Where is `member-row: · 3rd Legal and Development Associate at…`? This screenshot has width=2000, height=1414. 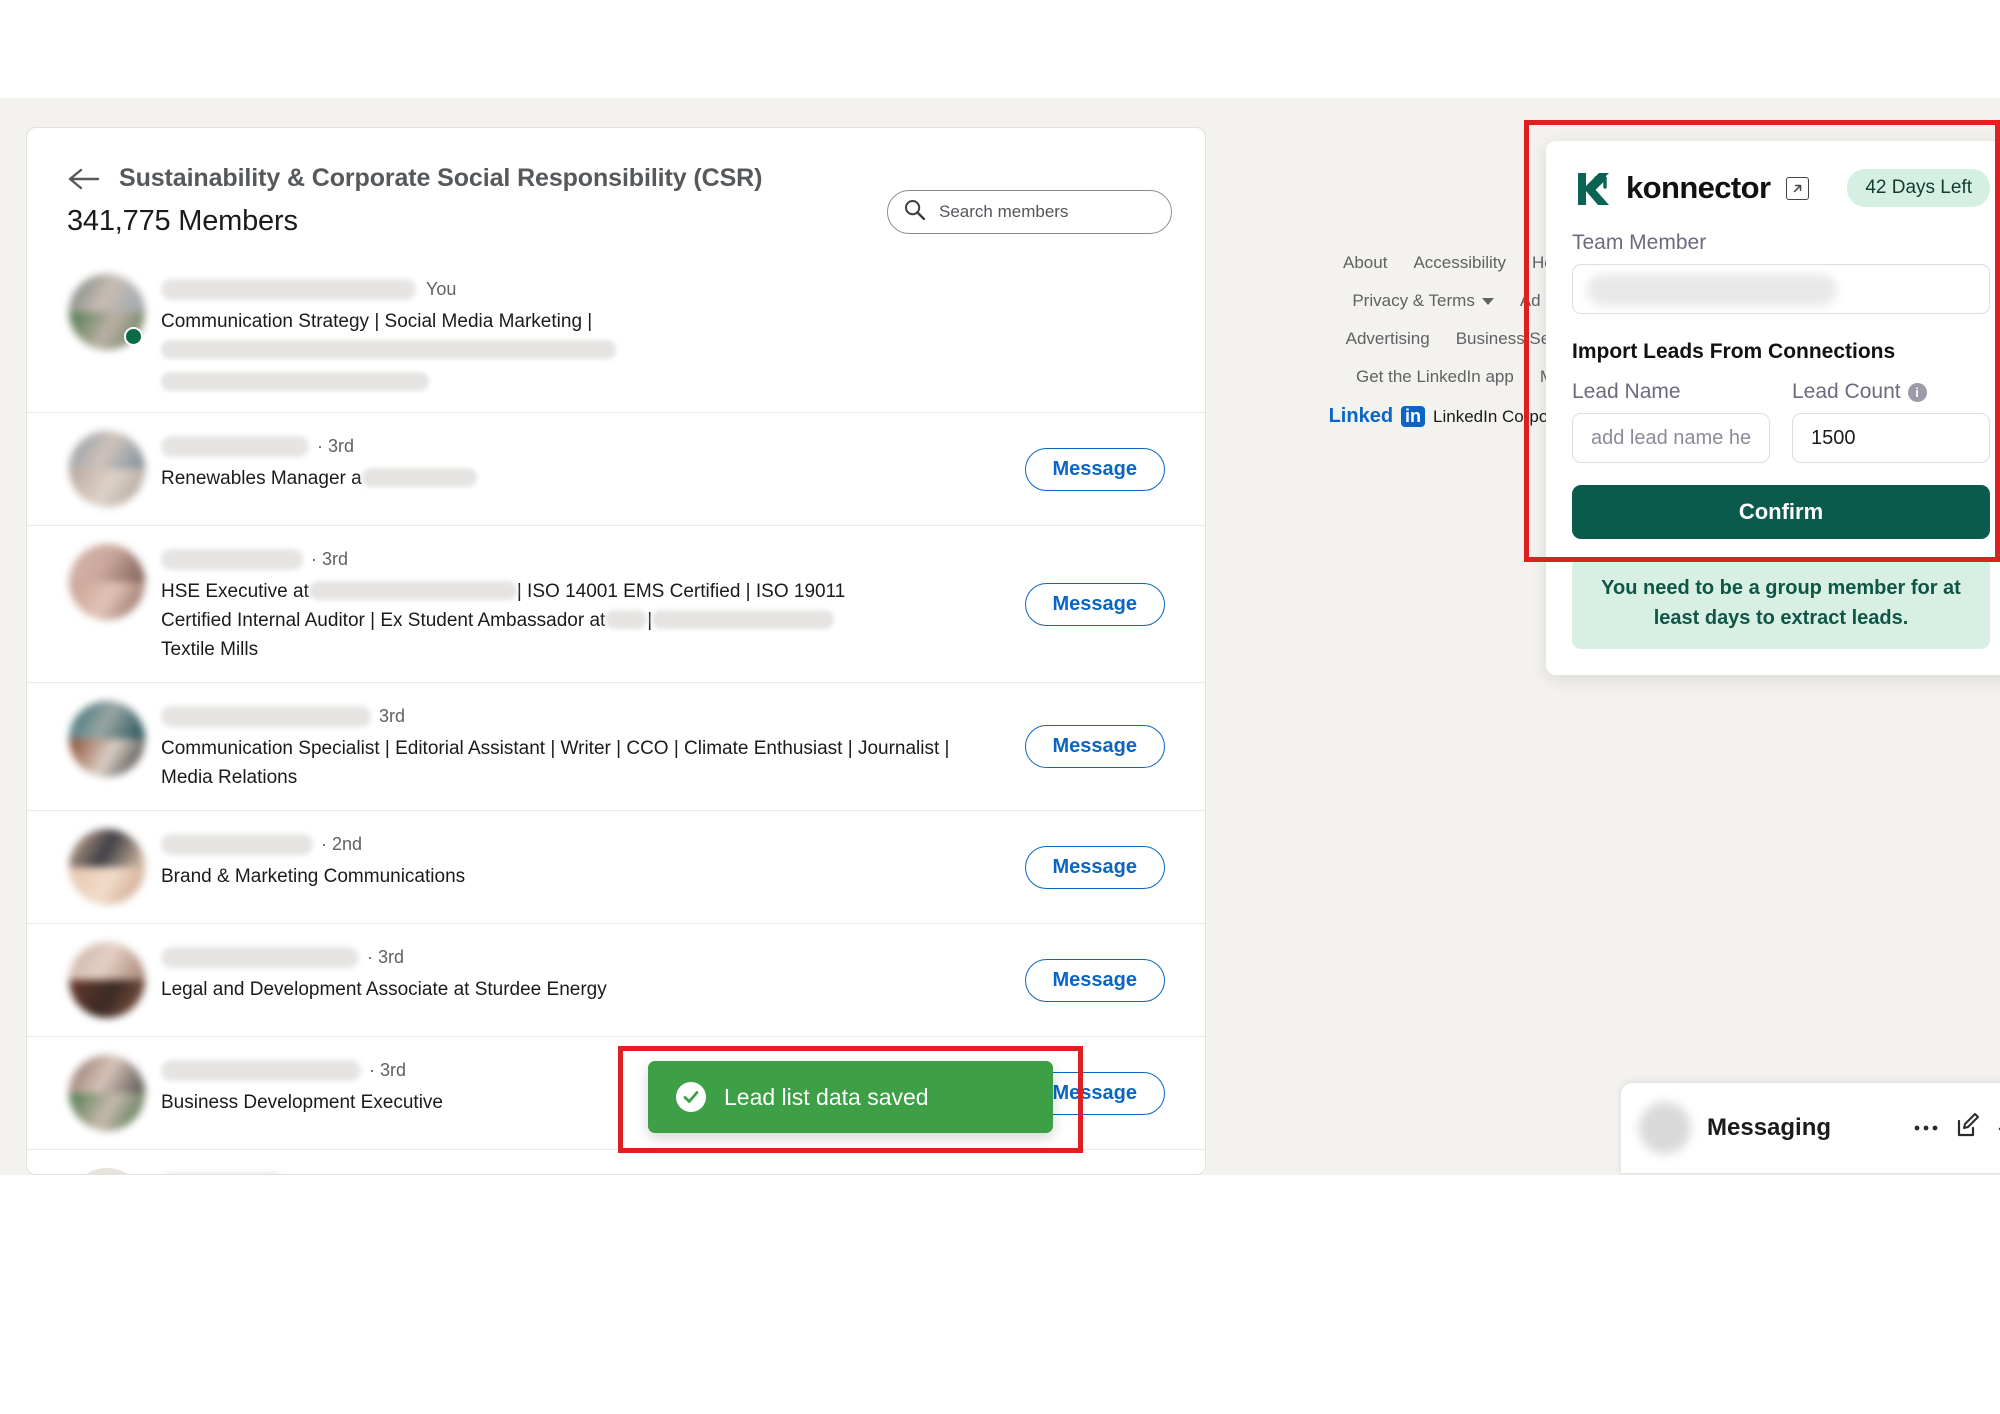 member-row: · 3rd Legal and Development Associate at… is located at coordinates (616, 980).